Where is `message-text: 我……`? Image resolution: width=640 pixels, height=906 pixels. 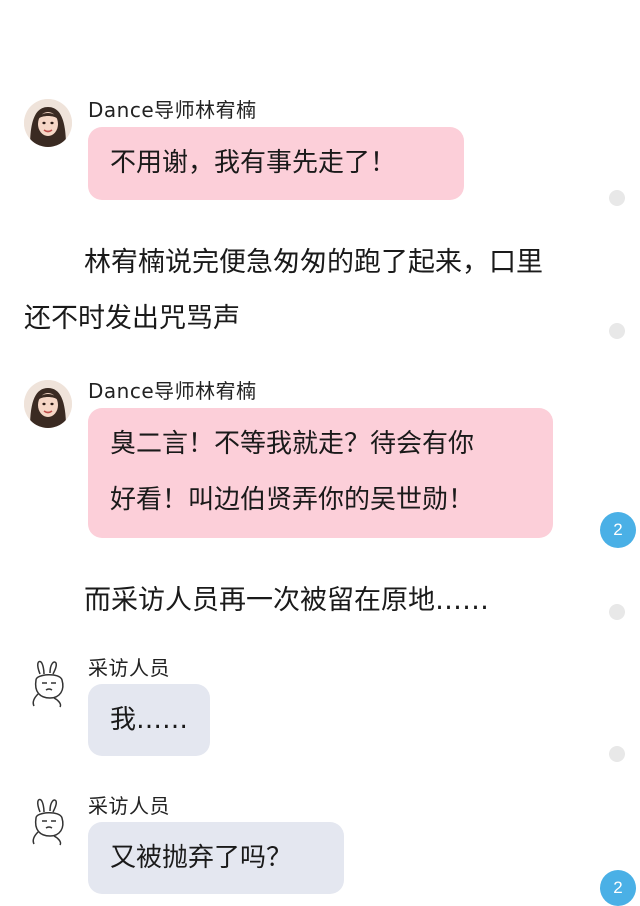
message-text: 我…… is located at coordinates (149, 720).